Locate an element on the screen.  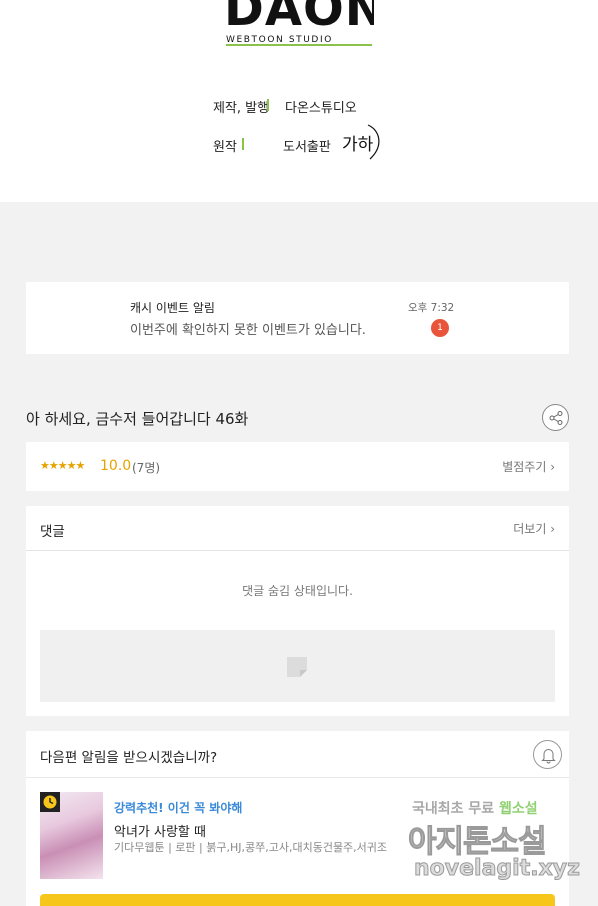
next-episode-question: 다음편 알림을 받으시겠습니까? is located at coordinates (129, 758).